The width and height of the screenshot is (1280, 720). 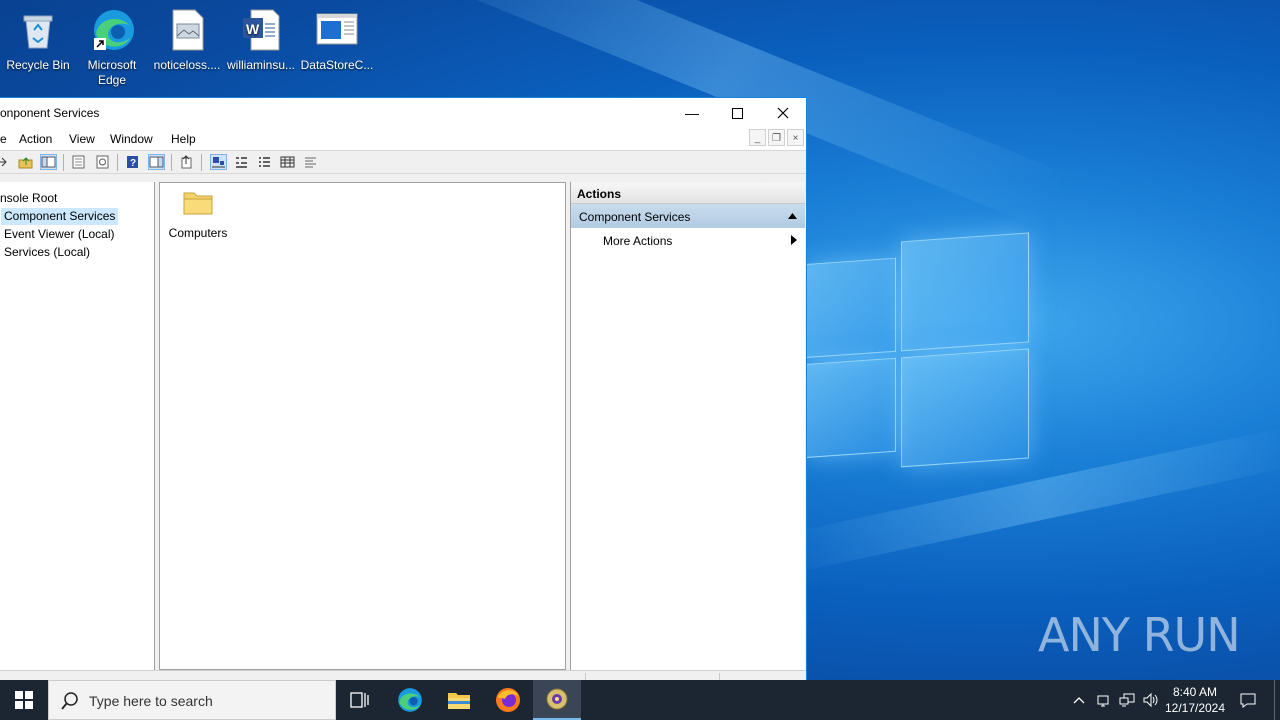 I want to click on recycle-bin-icon, so click(x=38, y=30).